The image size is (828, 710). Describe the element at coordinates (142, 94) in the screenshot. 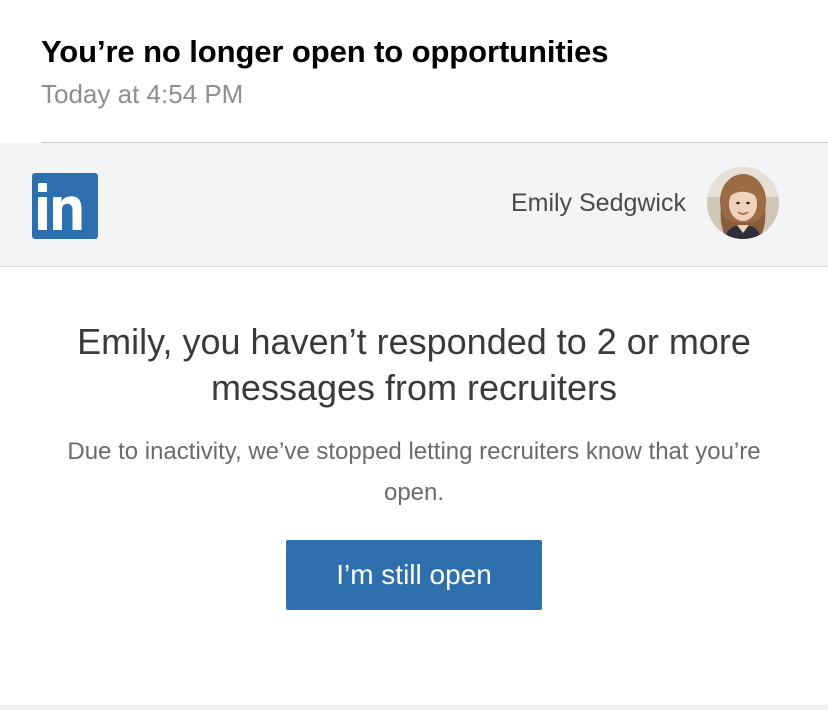

I see `email-timestamp: Today at 4:54 PM` at that location.